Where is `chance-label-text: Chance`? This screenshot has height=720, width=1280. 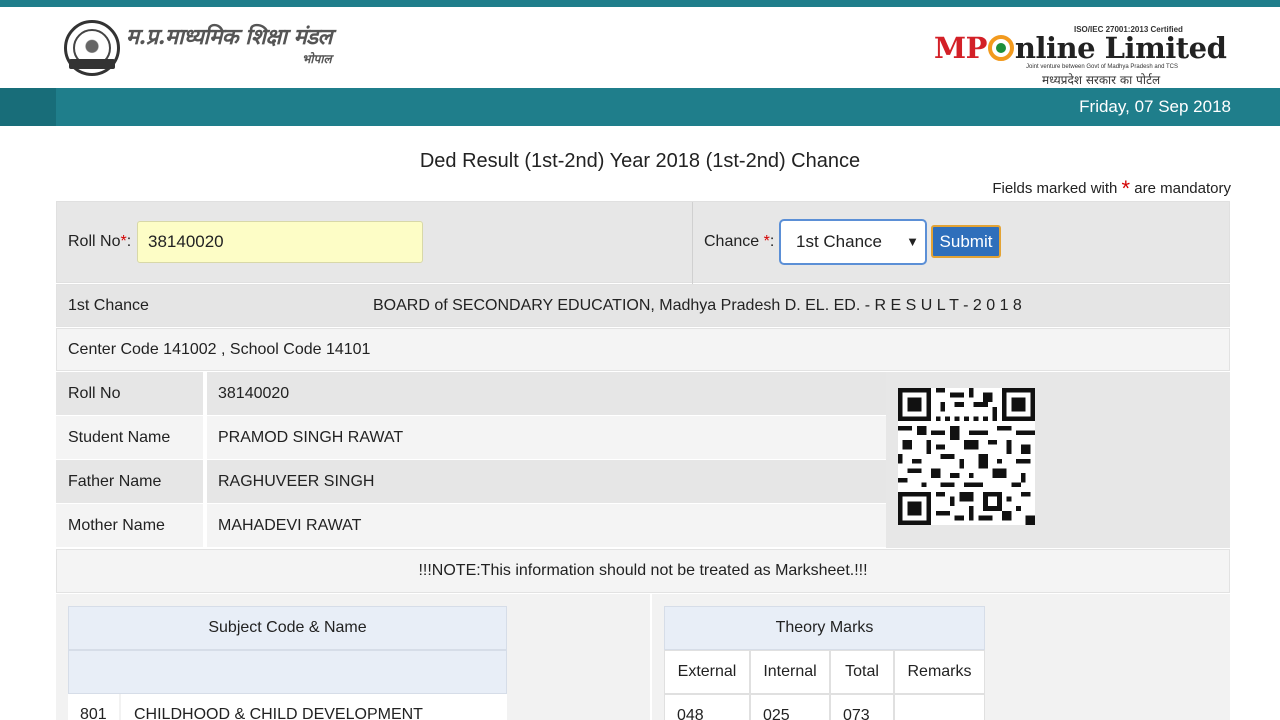 chance-label-text: Chance is located at coordinates (734, 241).